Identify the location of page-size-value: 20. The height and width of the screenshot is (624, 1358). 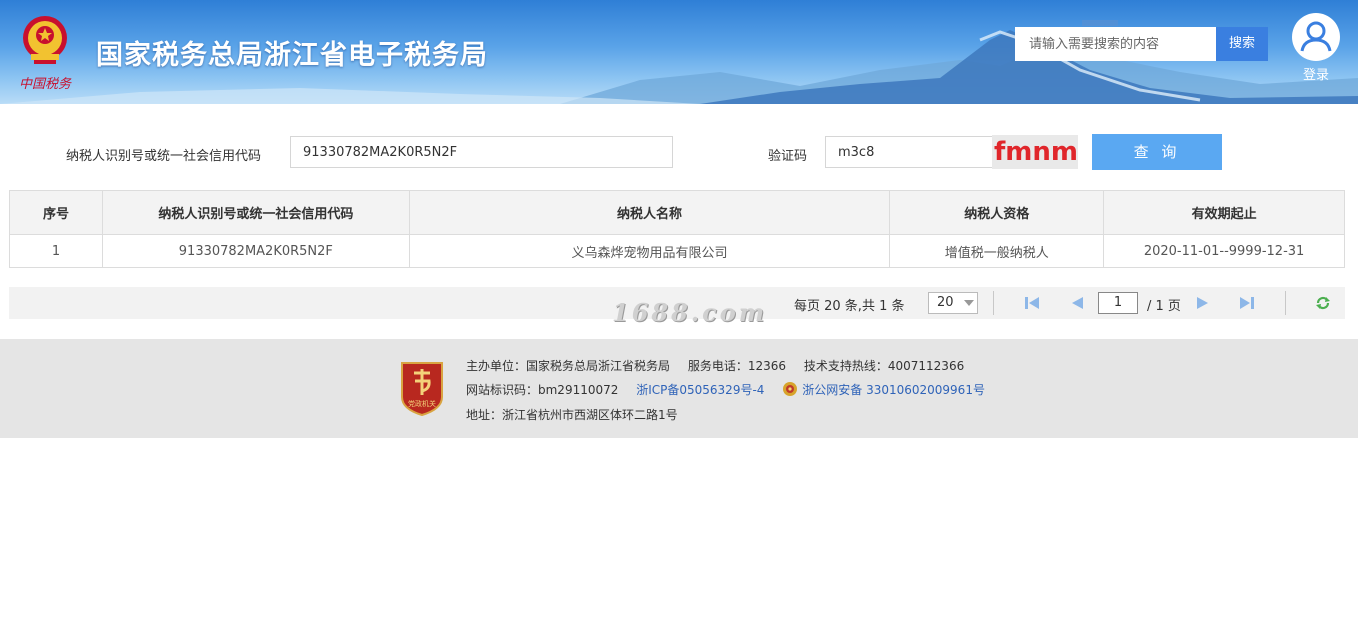
(945, 302).